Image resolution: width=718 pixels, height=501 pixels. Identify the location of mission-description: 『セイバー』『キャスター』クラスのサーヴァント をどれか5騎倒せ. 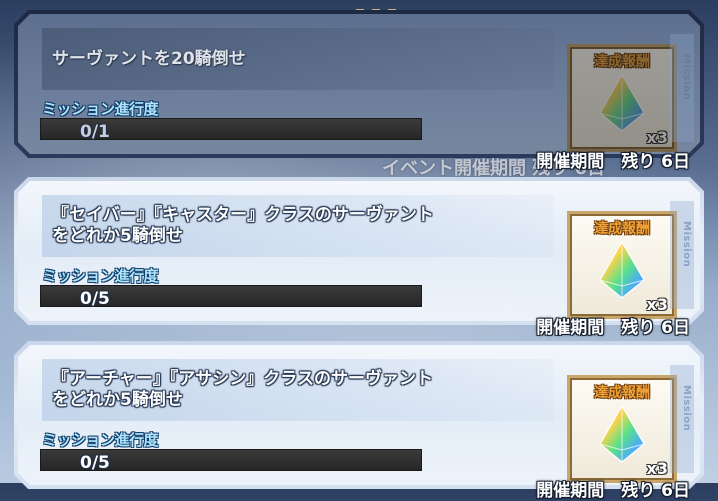
(243, 225).